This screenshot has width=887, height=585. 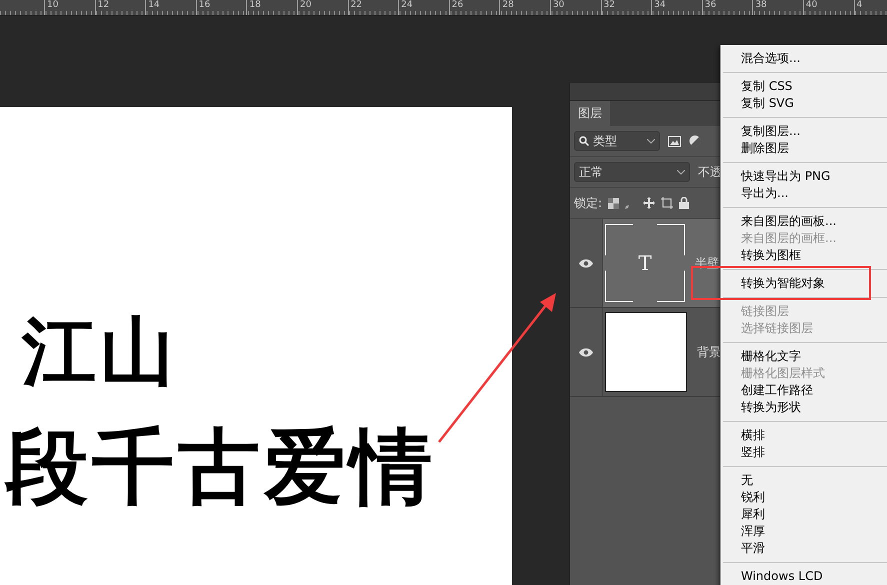 I want to click on menu-item: 转换为形状, so click(x=804, y=407).